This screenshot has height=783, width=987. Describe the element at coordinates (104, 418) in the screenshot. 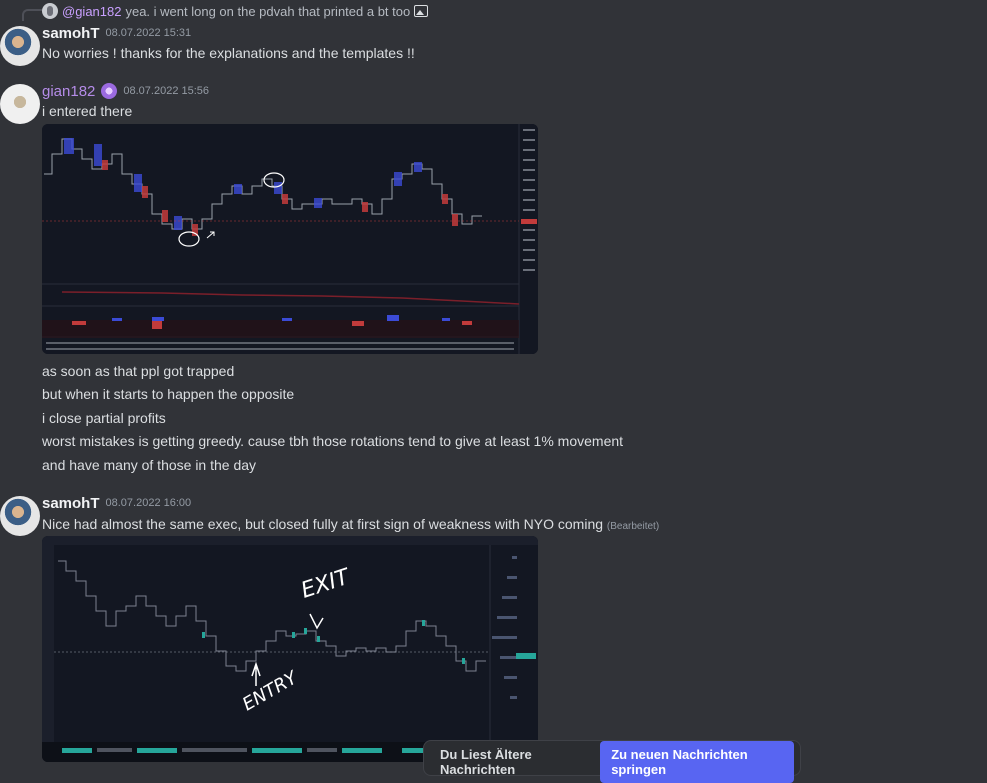

I see `message-text: i close partial profits` at that location.